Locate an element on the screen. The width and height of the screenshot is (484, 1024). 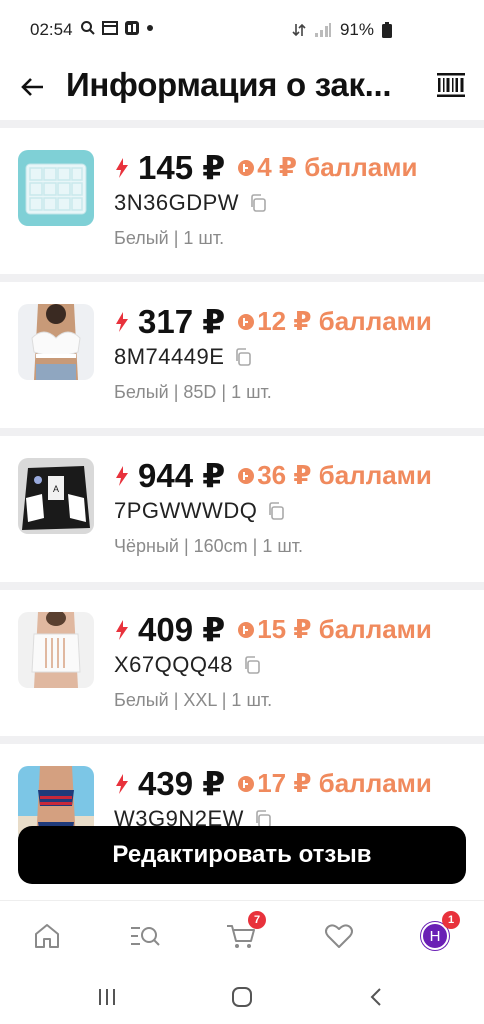
nav-cart: 7 is located at coordinates (245, 932).